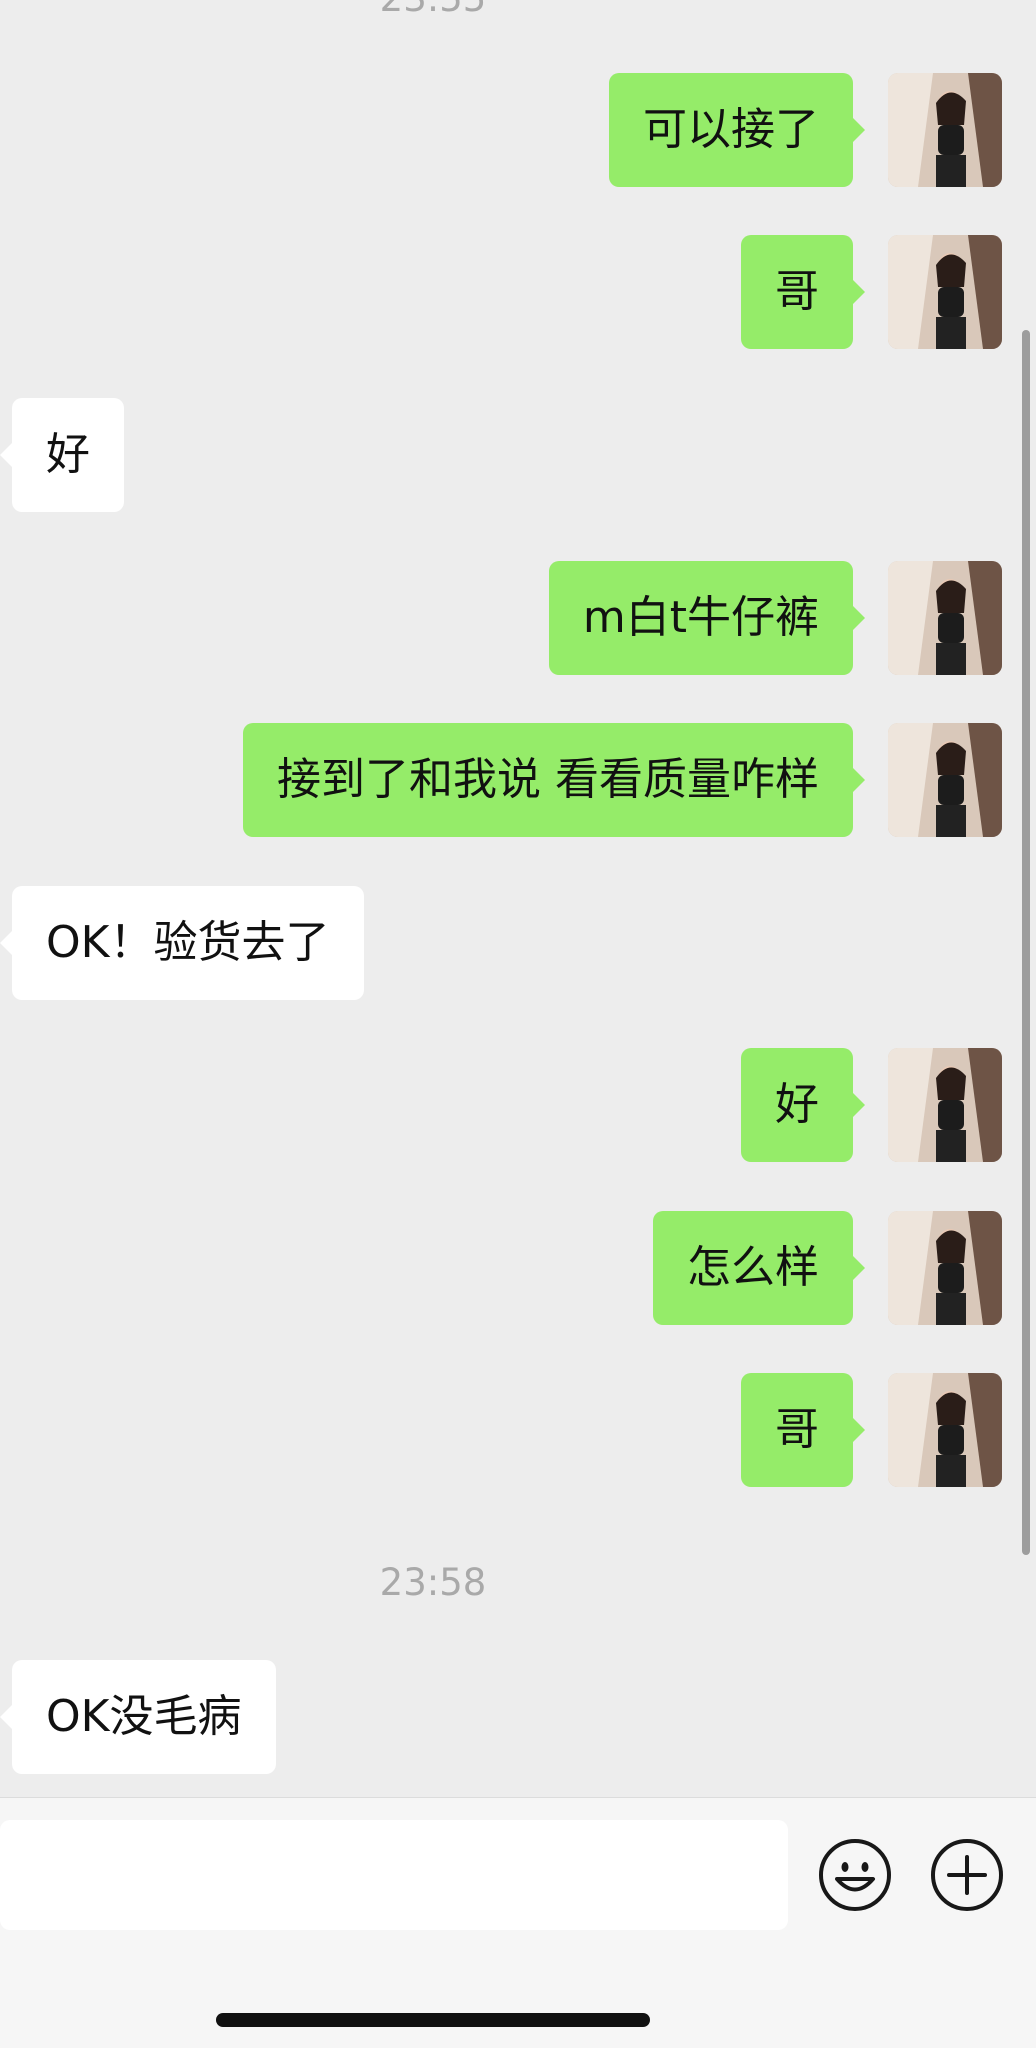  What do you see at coordinates (182, 943) in the screenshot?
I see `incoming-message: OK！验货去了` at bounding box center [182, 943].